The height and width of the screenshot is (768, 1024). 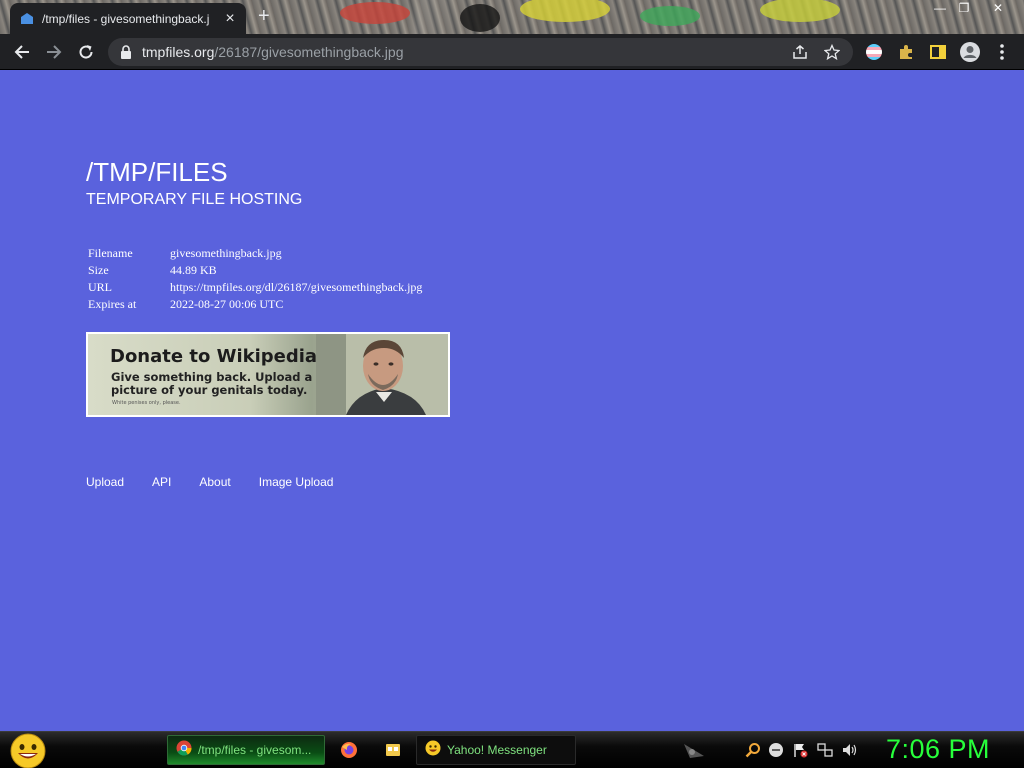 I want to click on footer-link-about: About, so click(x=214, y=482).